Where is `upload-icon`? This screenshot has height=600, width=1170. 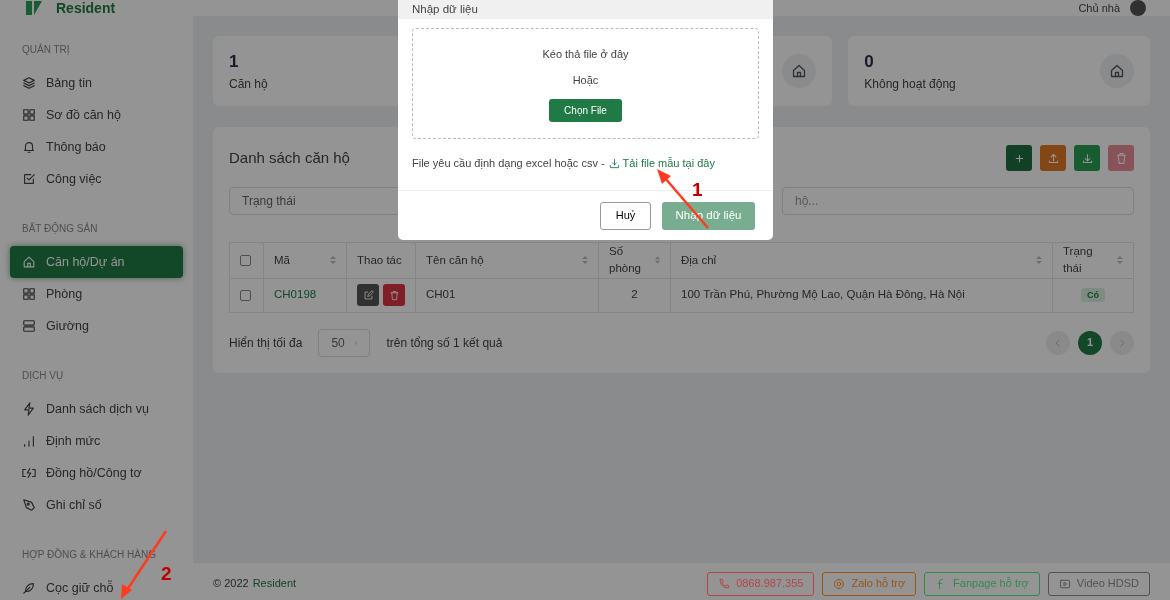
upload-icon is located at coordinates (1053, 158).